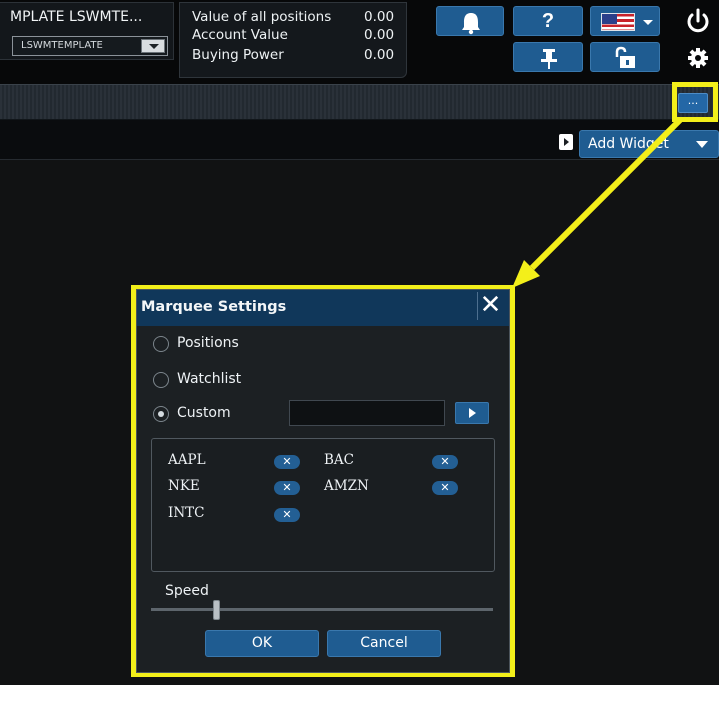  I want to click on add-symbol-button, so click(472, 413).